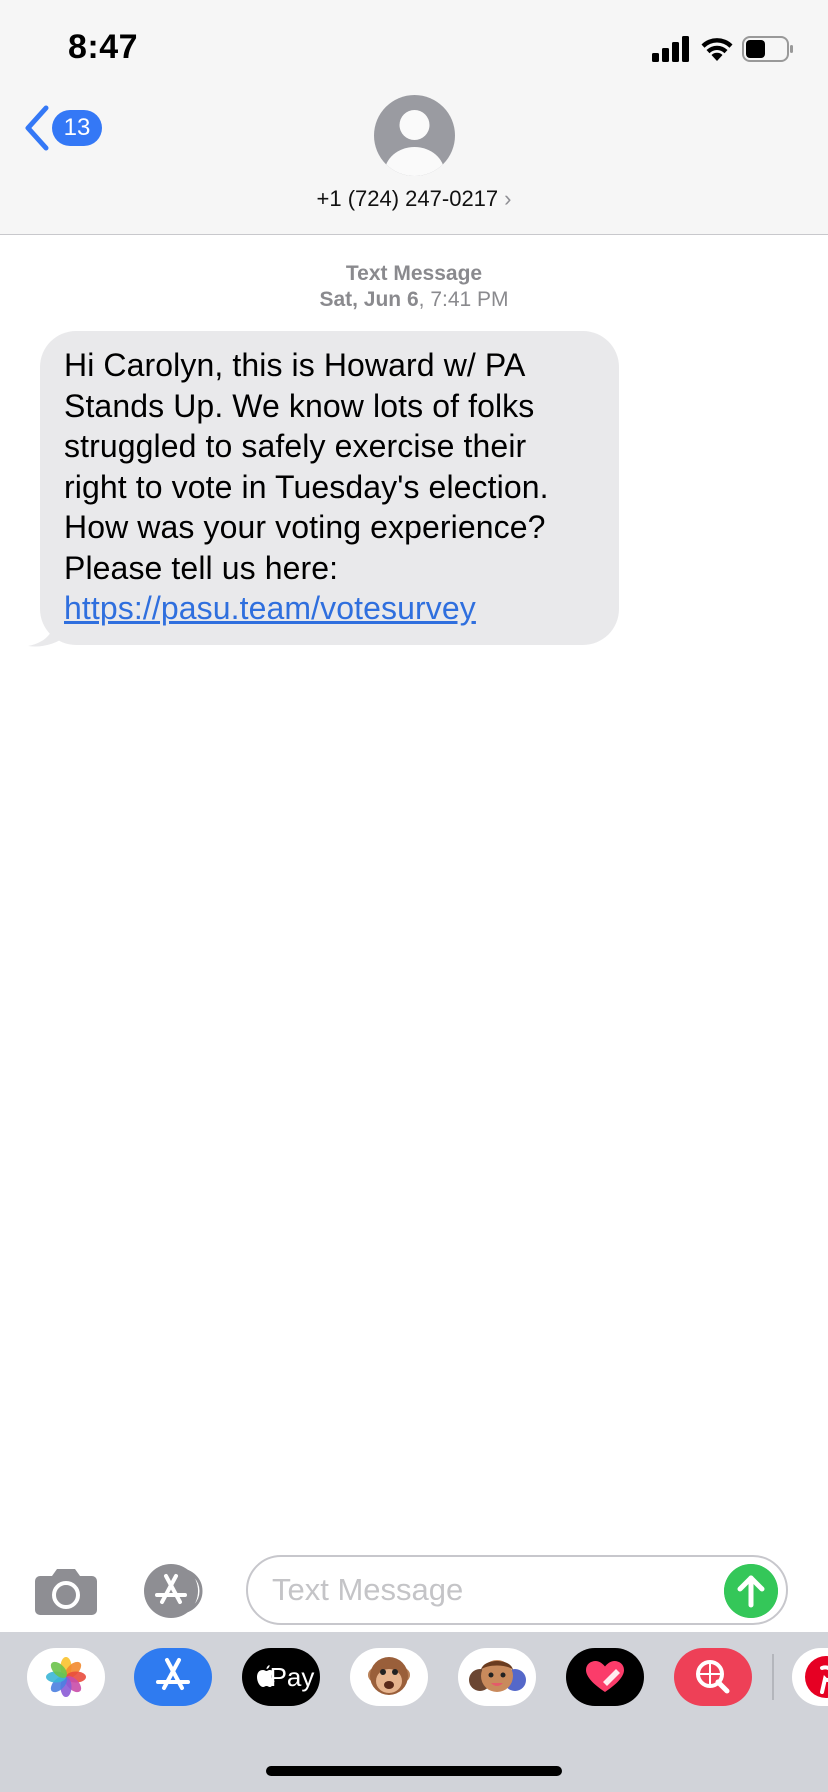 The height and width of the screenshot is (1792, 828). I want to click on conversation-header: 8:47 13 +1 (724) 247-0217 ›, so click(414, 117).